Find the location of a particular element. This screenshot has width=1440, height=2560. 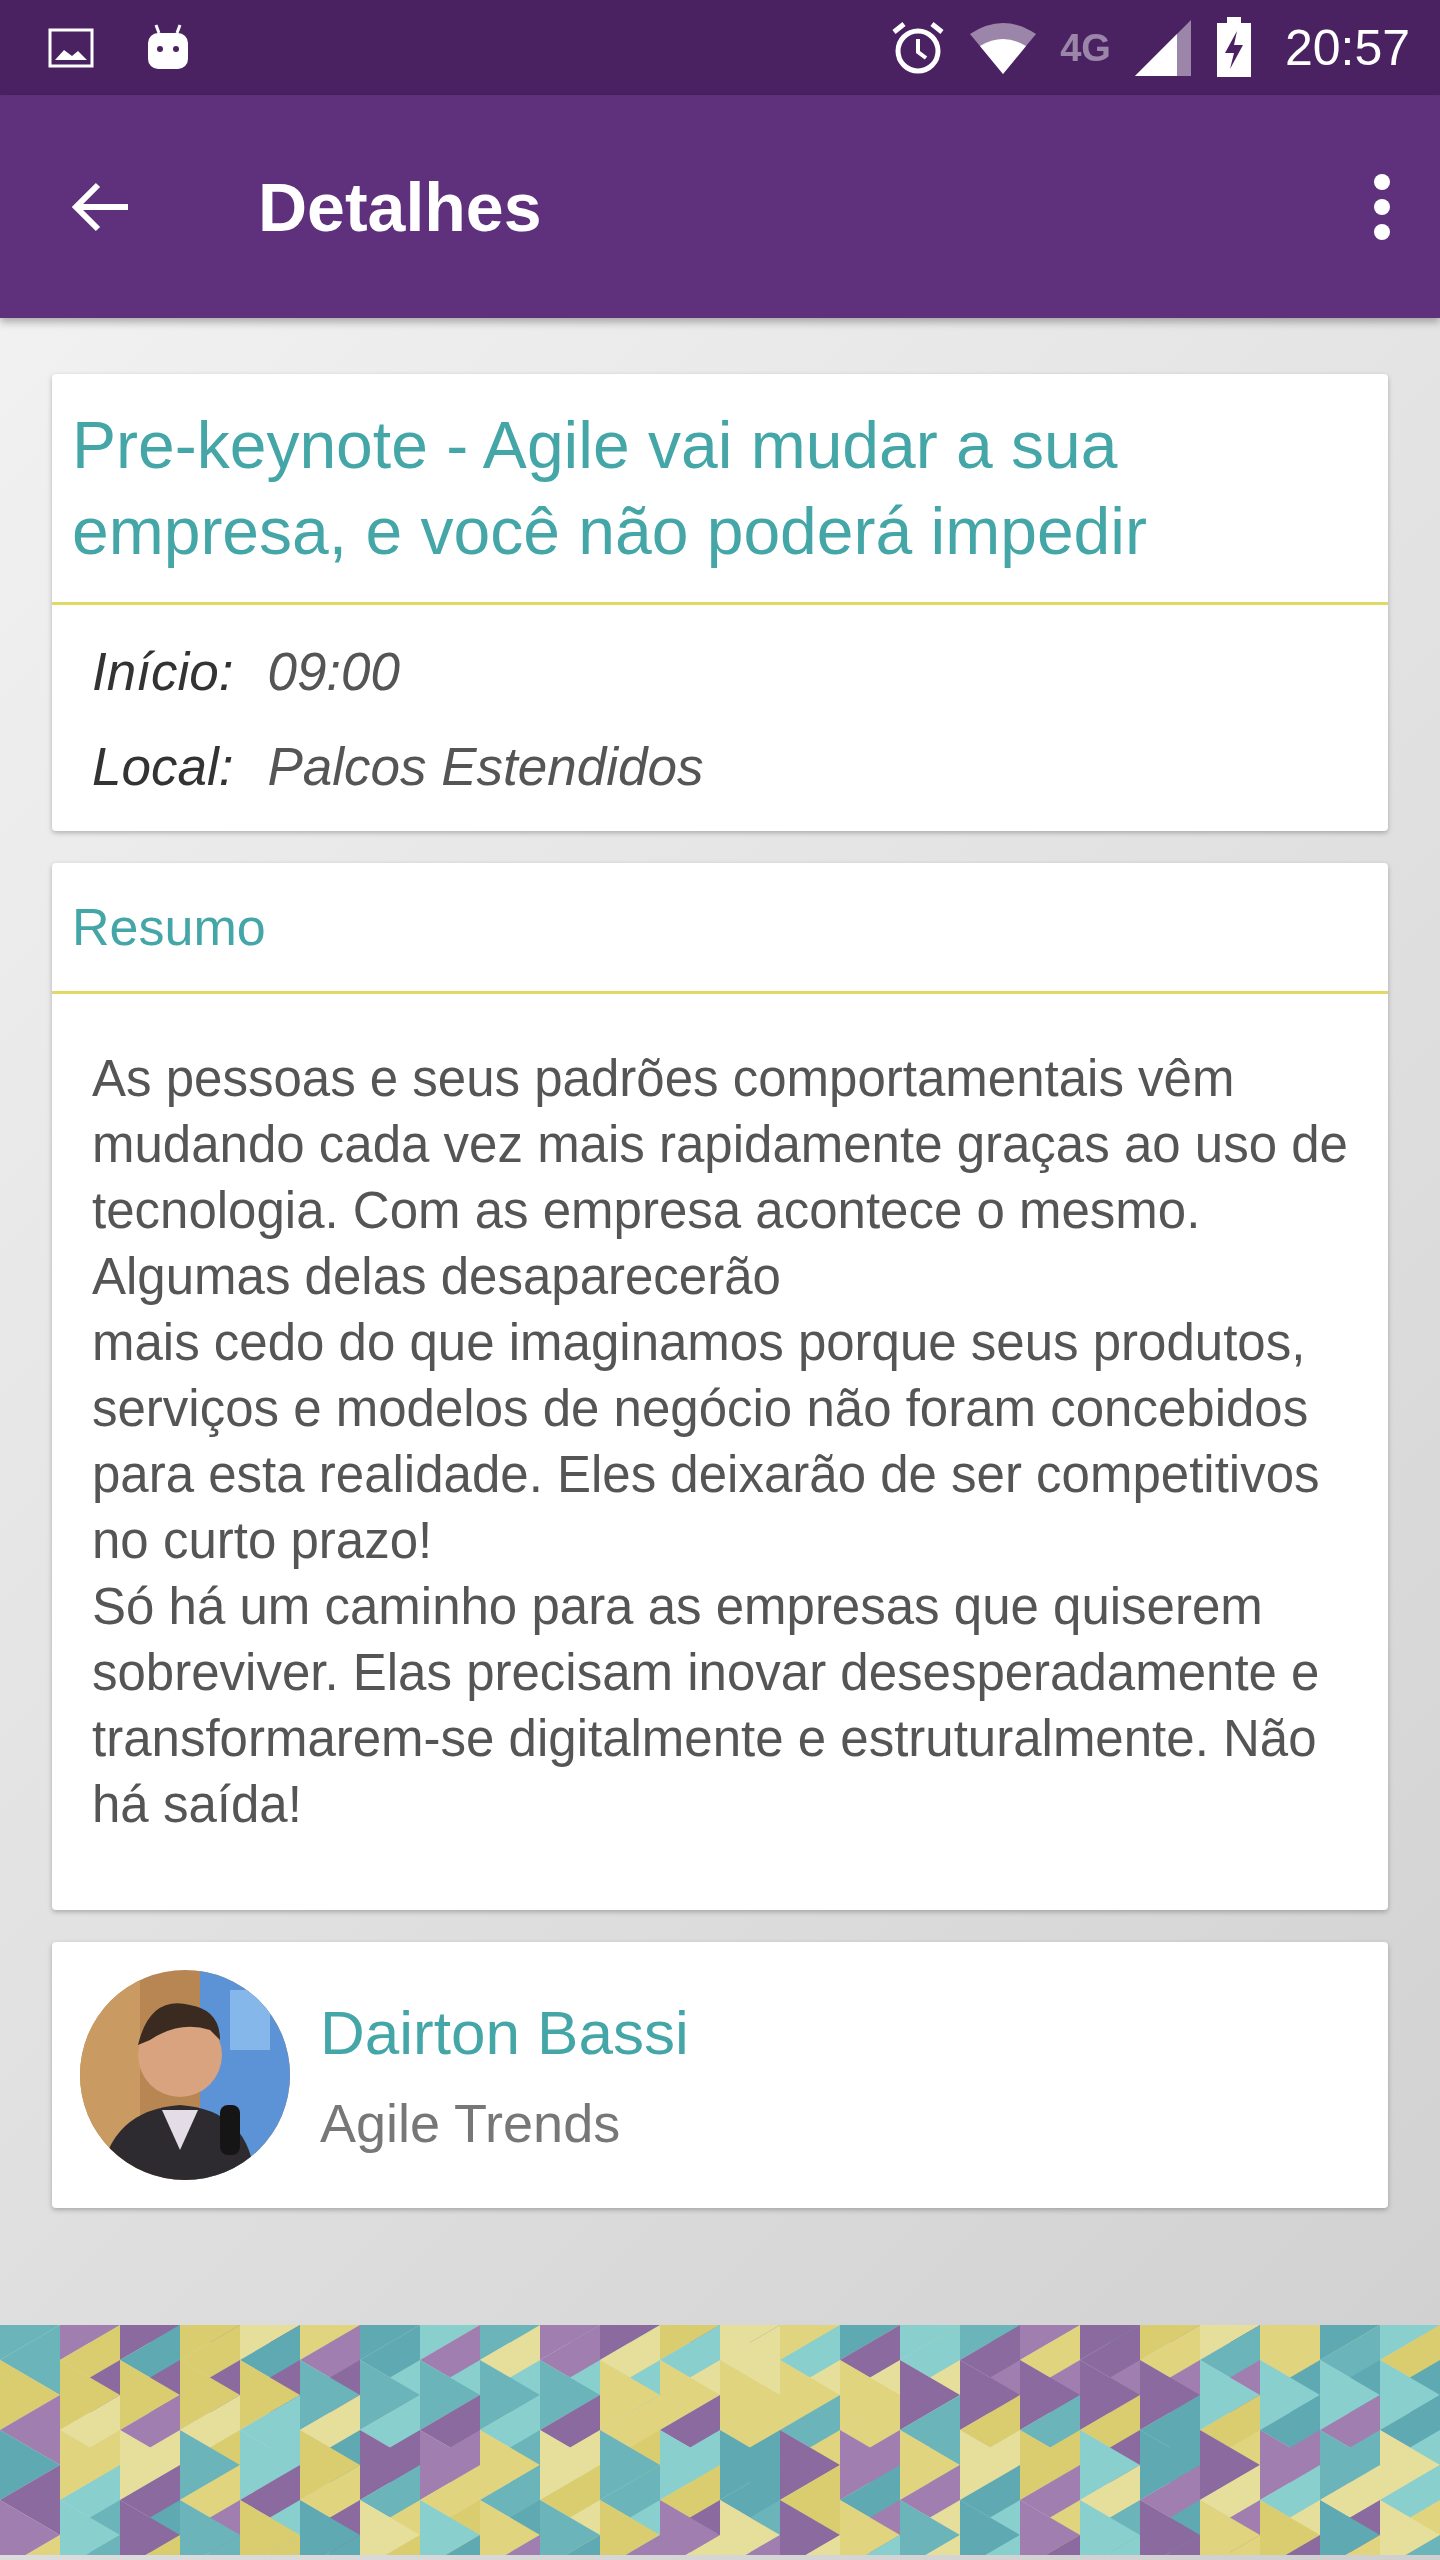

screen-title: Detalhes is located at coordinates (400, 206).